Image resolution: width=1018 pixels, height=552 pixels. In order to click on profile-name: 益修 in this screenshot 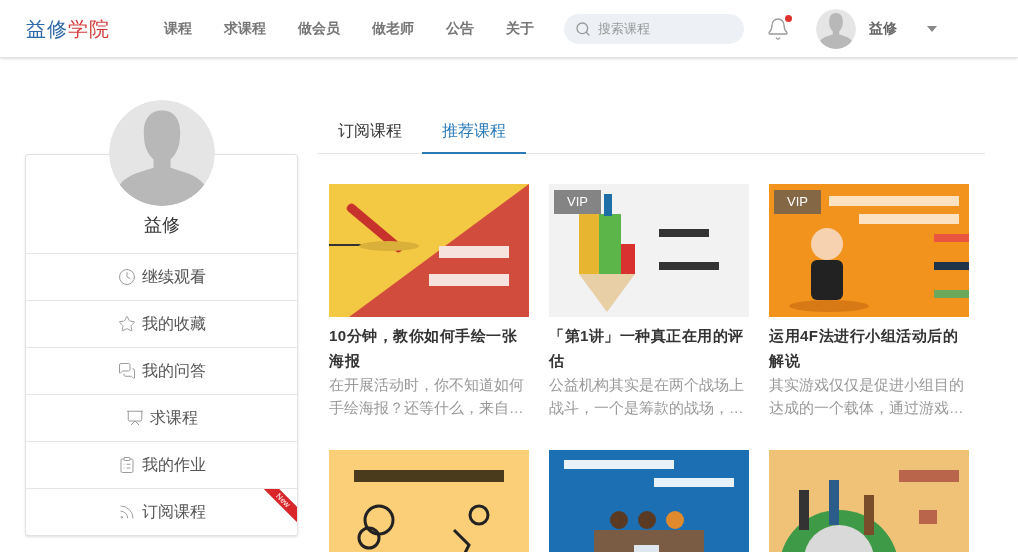, I will do `click(161, 225)`.